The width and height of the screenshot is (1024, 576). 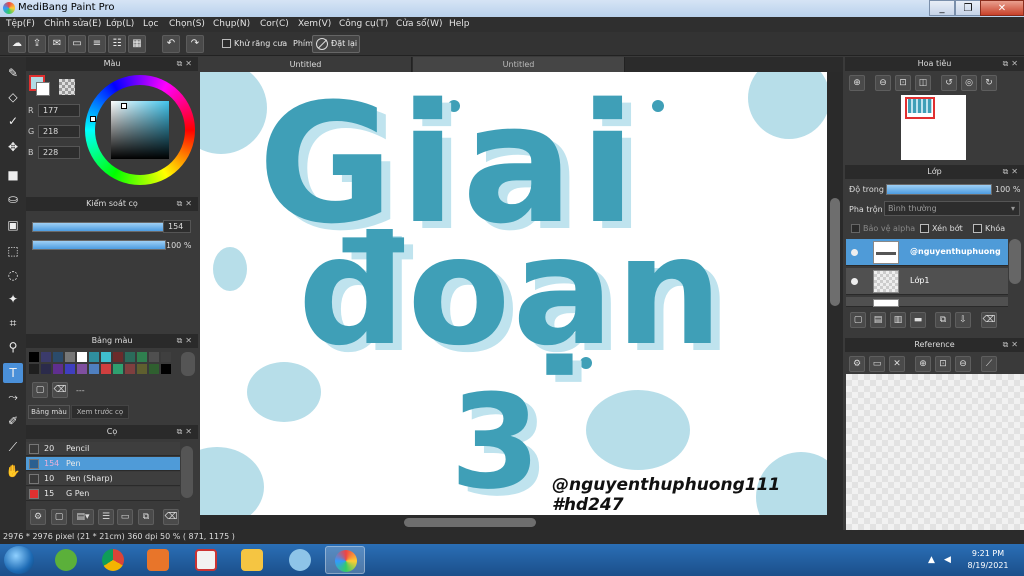 I want to click on brush-item-pen: 154 Pen, so click(x=103, y=464).